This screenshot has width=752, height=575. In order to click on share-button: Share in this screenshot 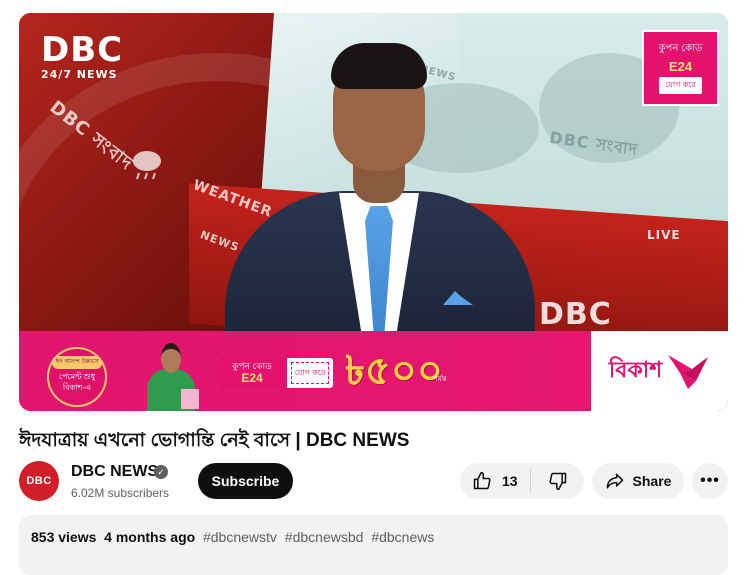, I will do `click(638, 481)`.